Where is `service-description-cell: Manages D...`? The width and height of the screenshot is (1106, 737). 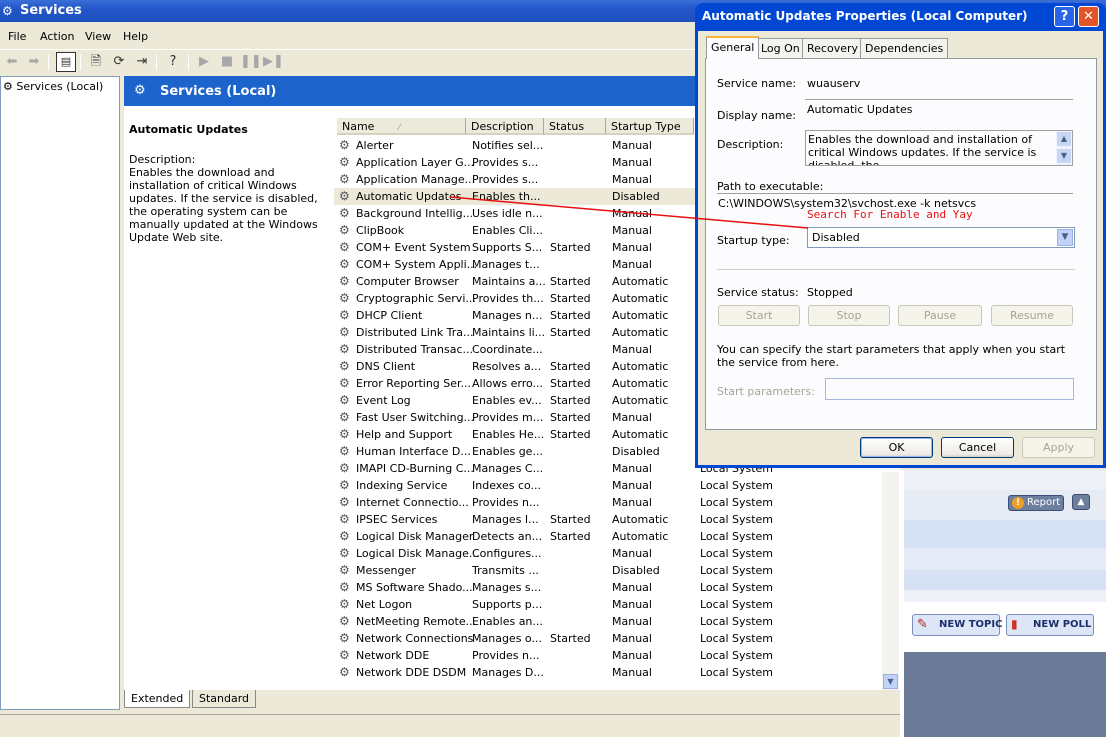
service-description-cell: Manages D... is located at coordinates (508, 672).